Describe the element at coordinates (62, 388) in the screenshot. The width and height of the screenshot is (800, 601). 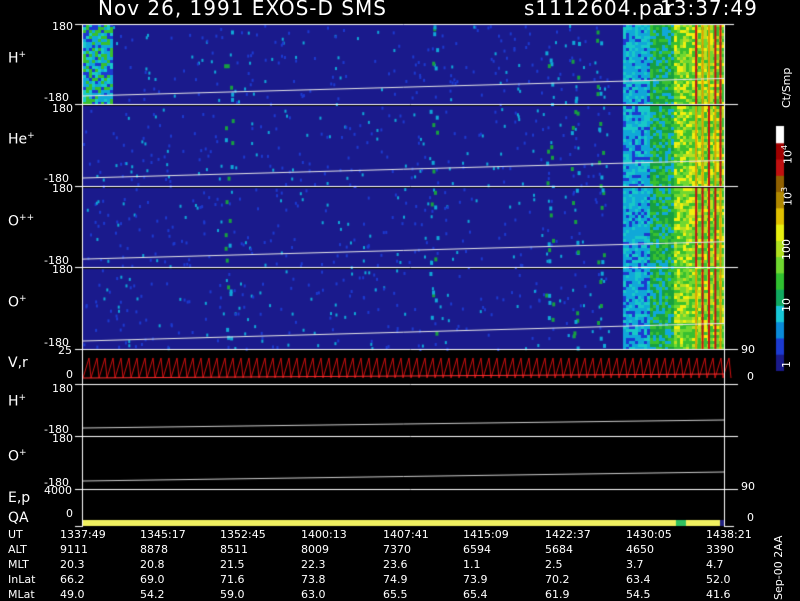
I see `ytick-h-max: 180` at that location.